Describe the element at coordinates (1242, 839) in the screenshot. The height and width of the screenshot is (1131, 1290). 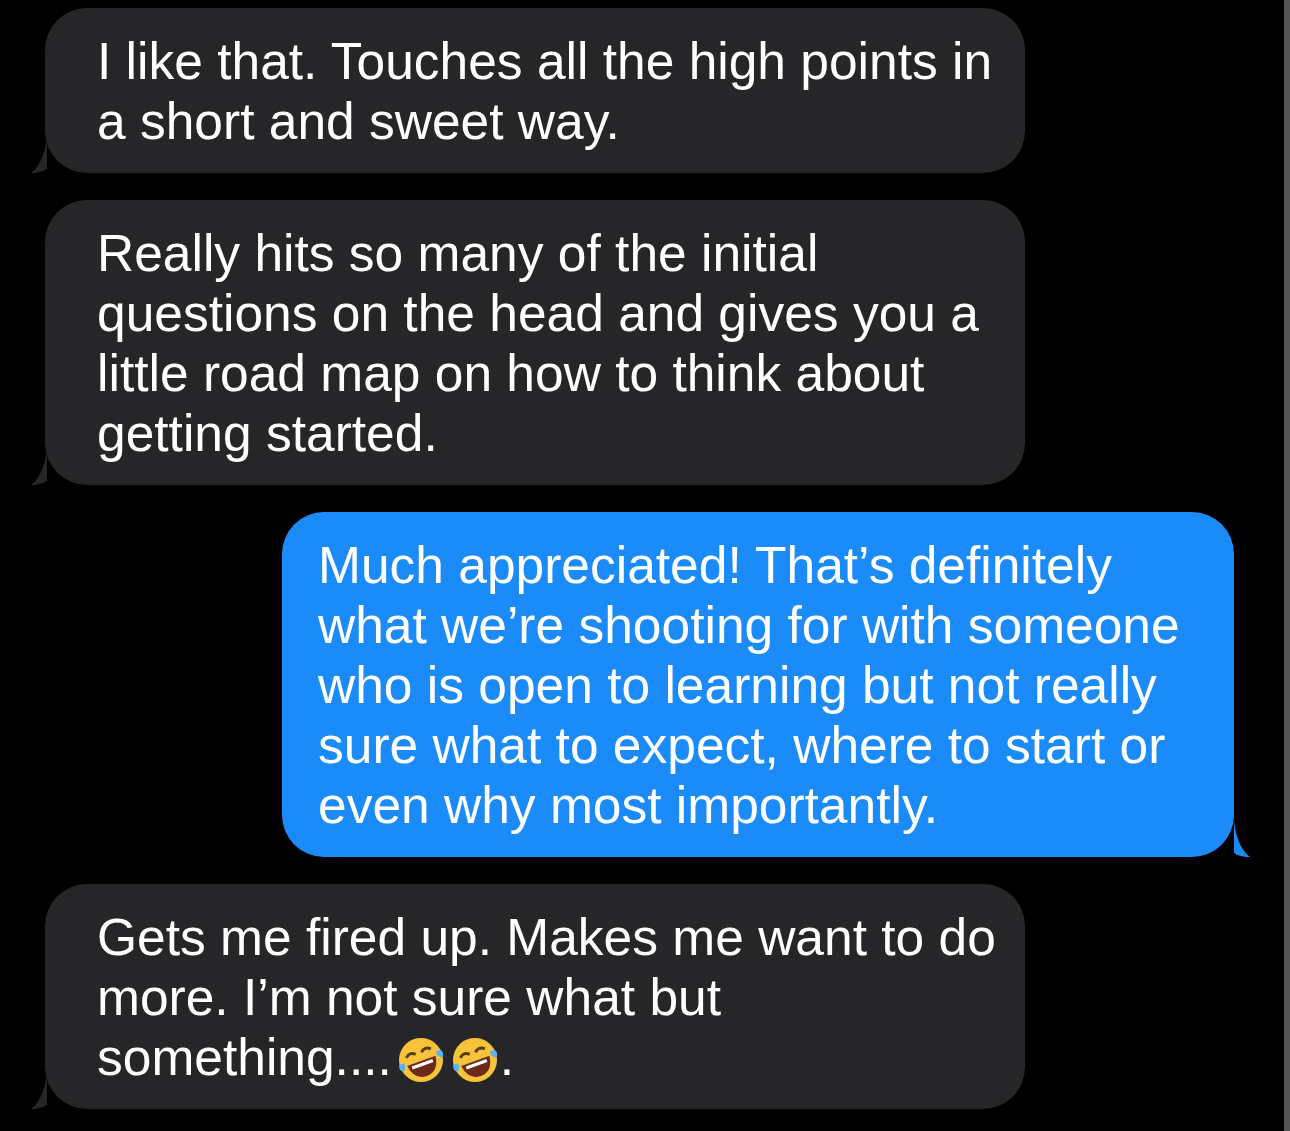
I see `bubble-tail` at that location.